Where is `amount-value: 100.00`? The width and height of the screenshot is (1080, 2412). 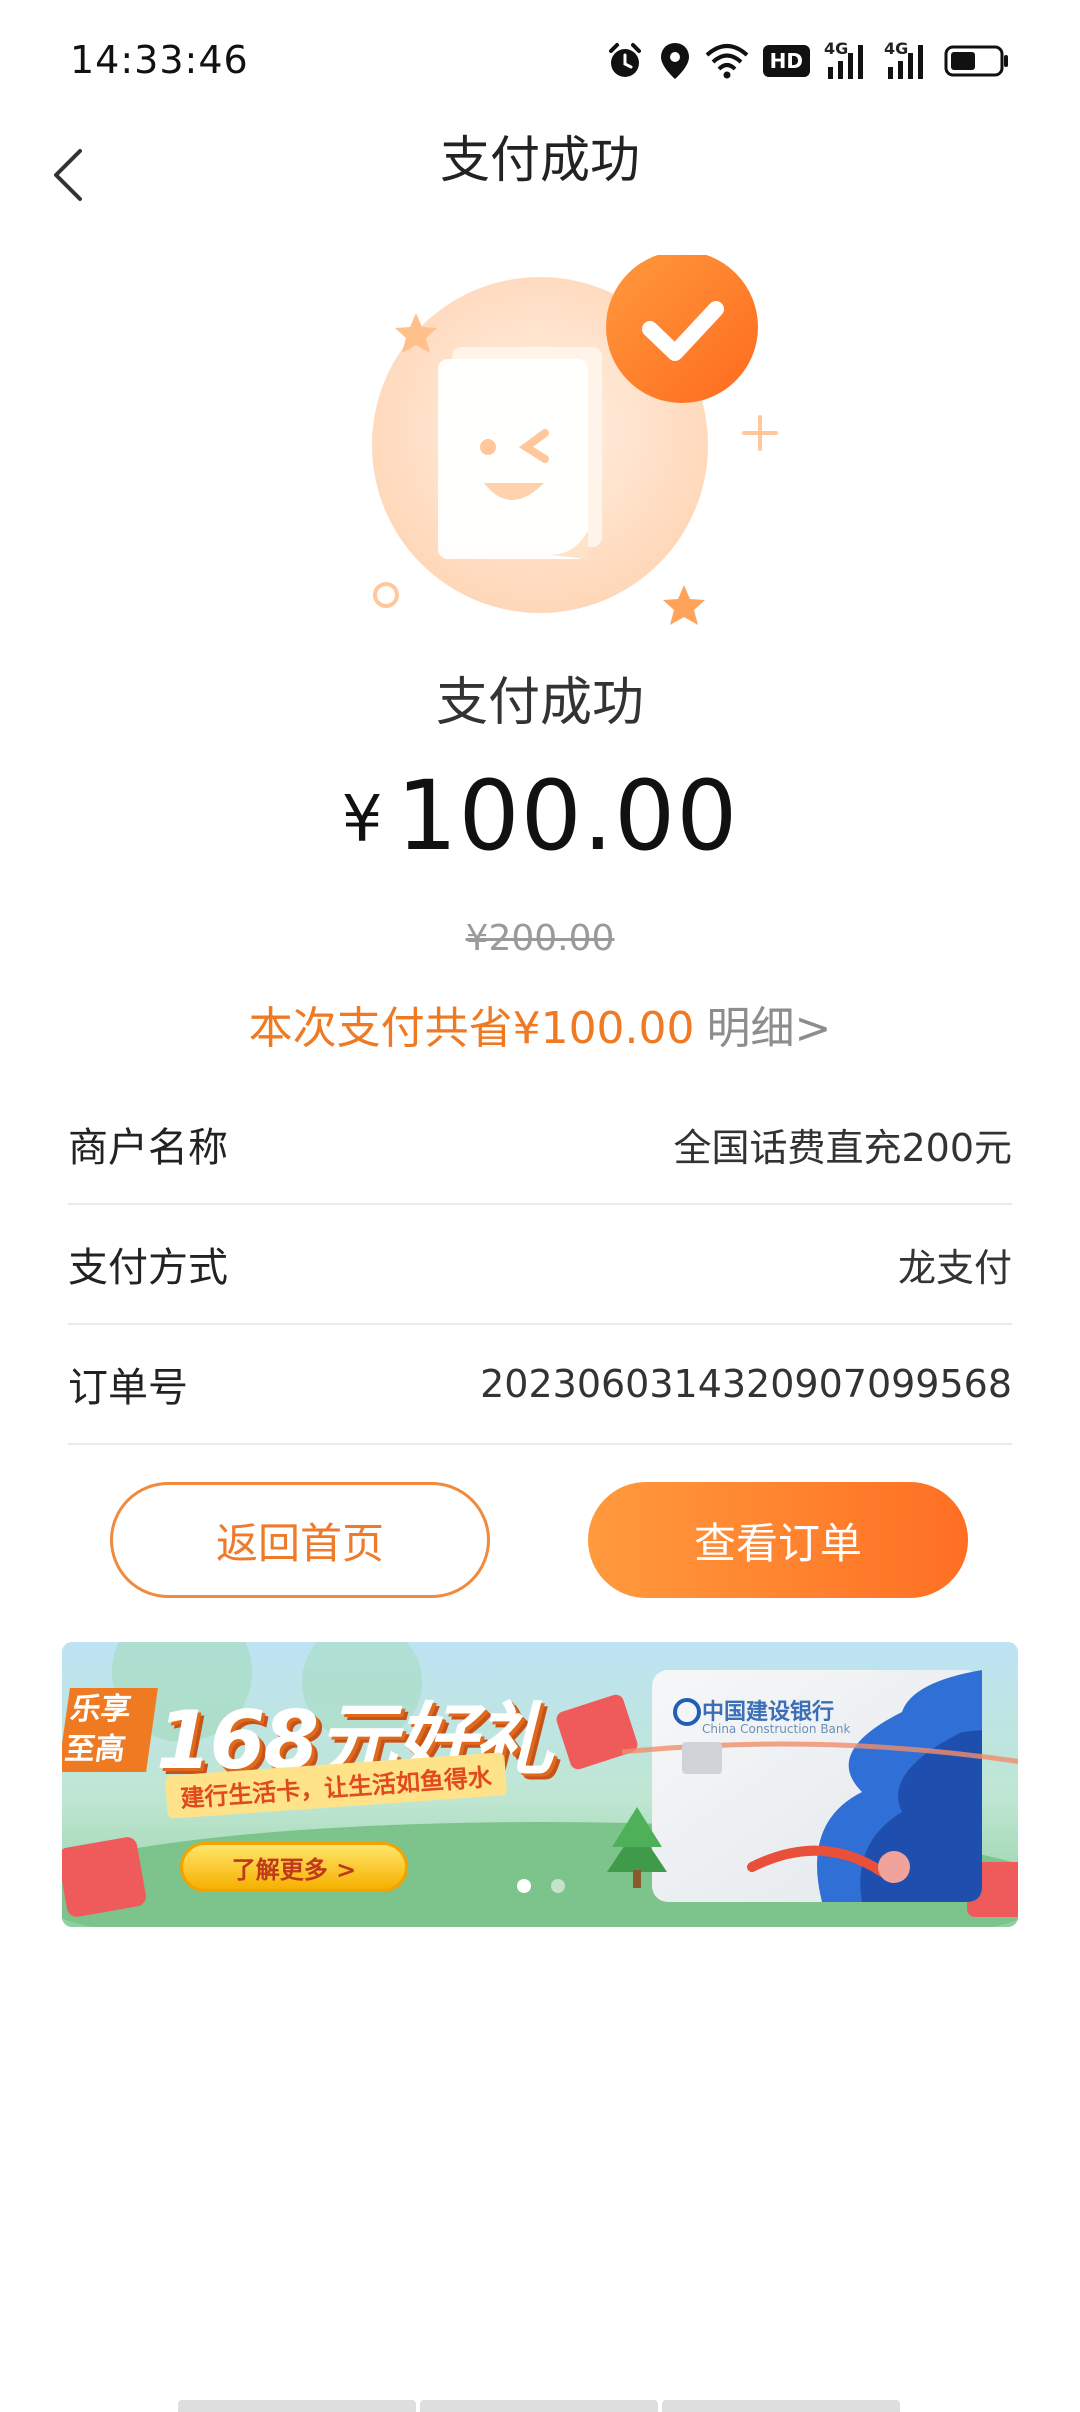
amount-value: 100.00 is located at coordinates (567, 816).